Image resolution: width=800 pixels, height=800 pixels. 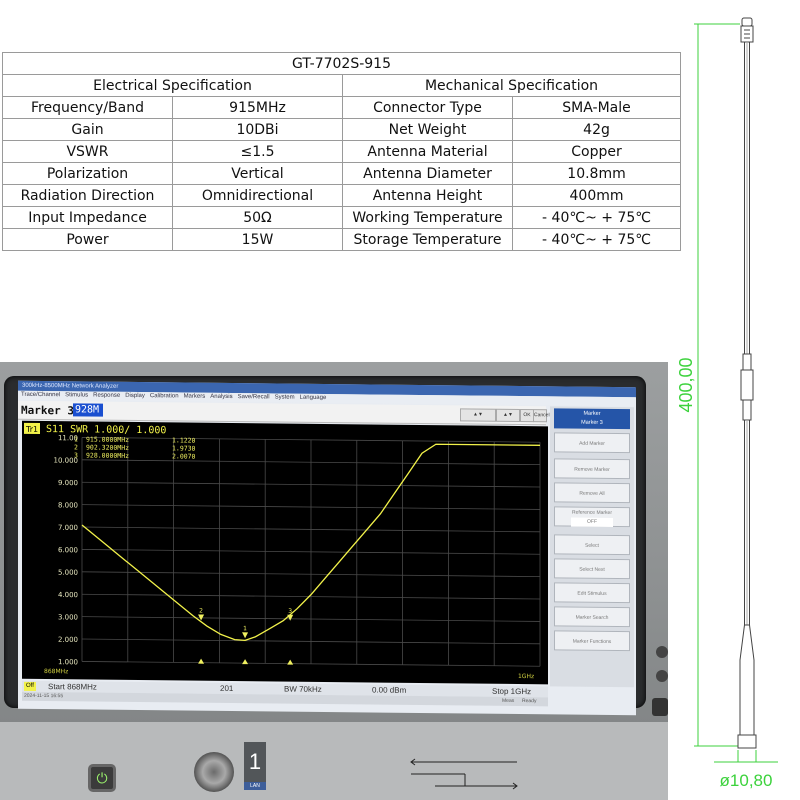 What do you see at coordinates (527, 416) in the screenshot?
I see `ok-button: OK` at bounding box center [527, 416].